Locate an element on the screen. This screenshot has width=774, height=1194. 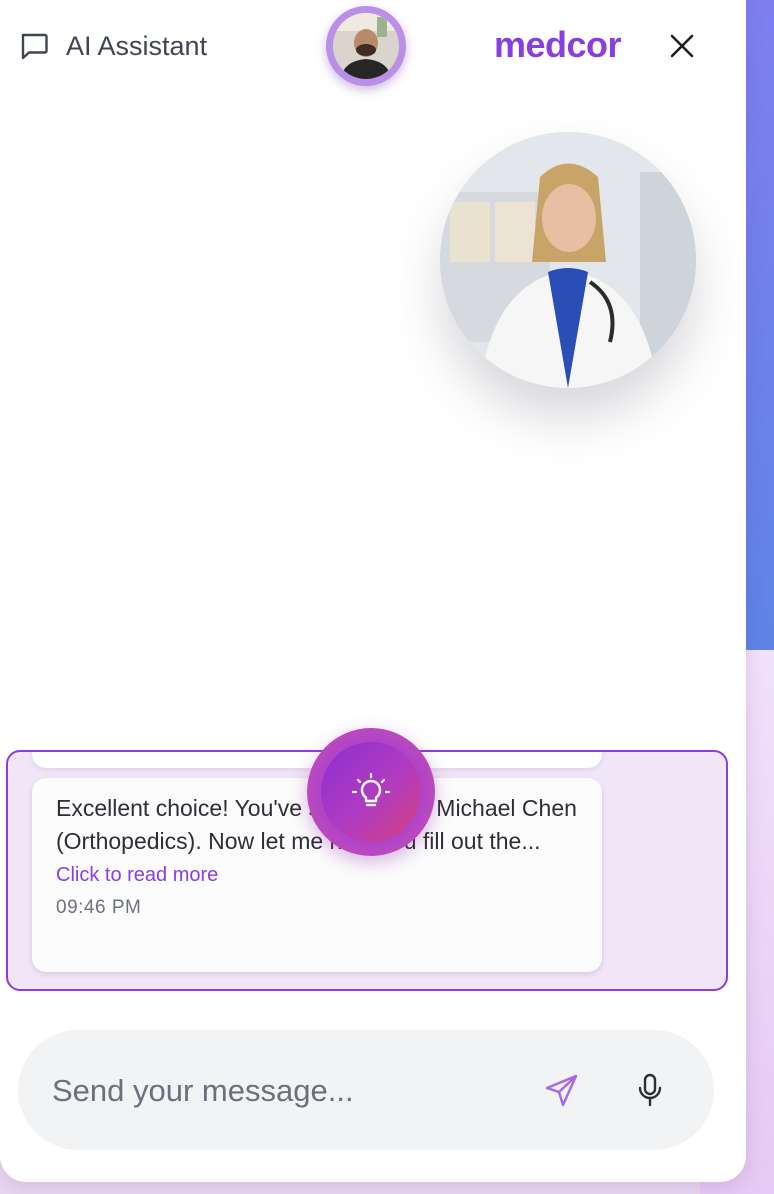
user-avatar-photo is located at coordinates (366, 46).